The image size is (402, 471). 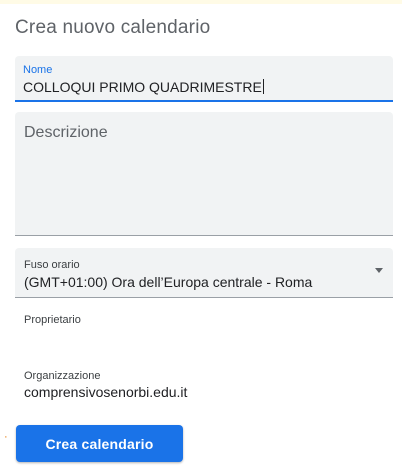 What do you see at coordinates (99, 443) in the screenshot?
I see `create-calendar-button: Crea calendario` at bounding box center [99, 443].